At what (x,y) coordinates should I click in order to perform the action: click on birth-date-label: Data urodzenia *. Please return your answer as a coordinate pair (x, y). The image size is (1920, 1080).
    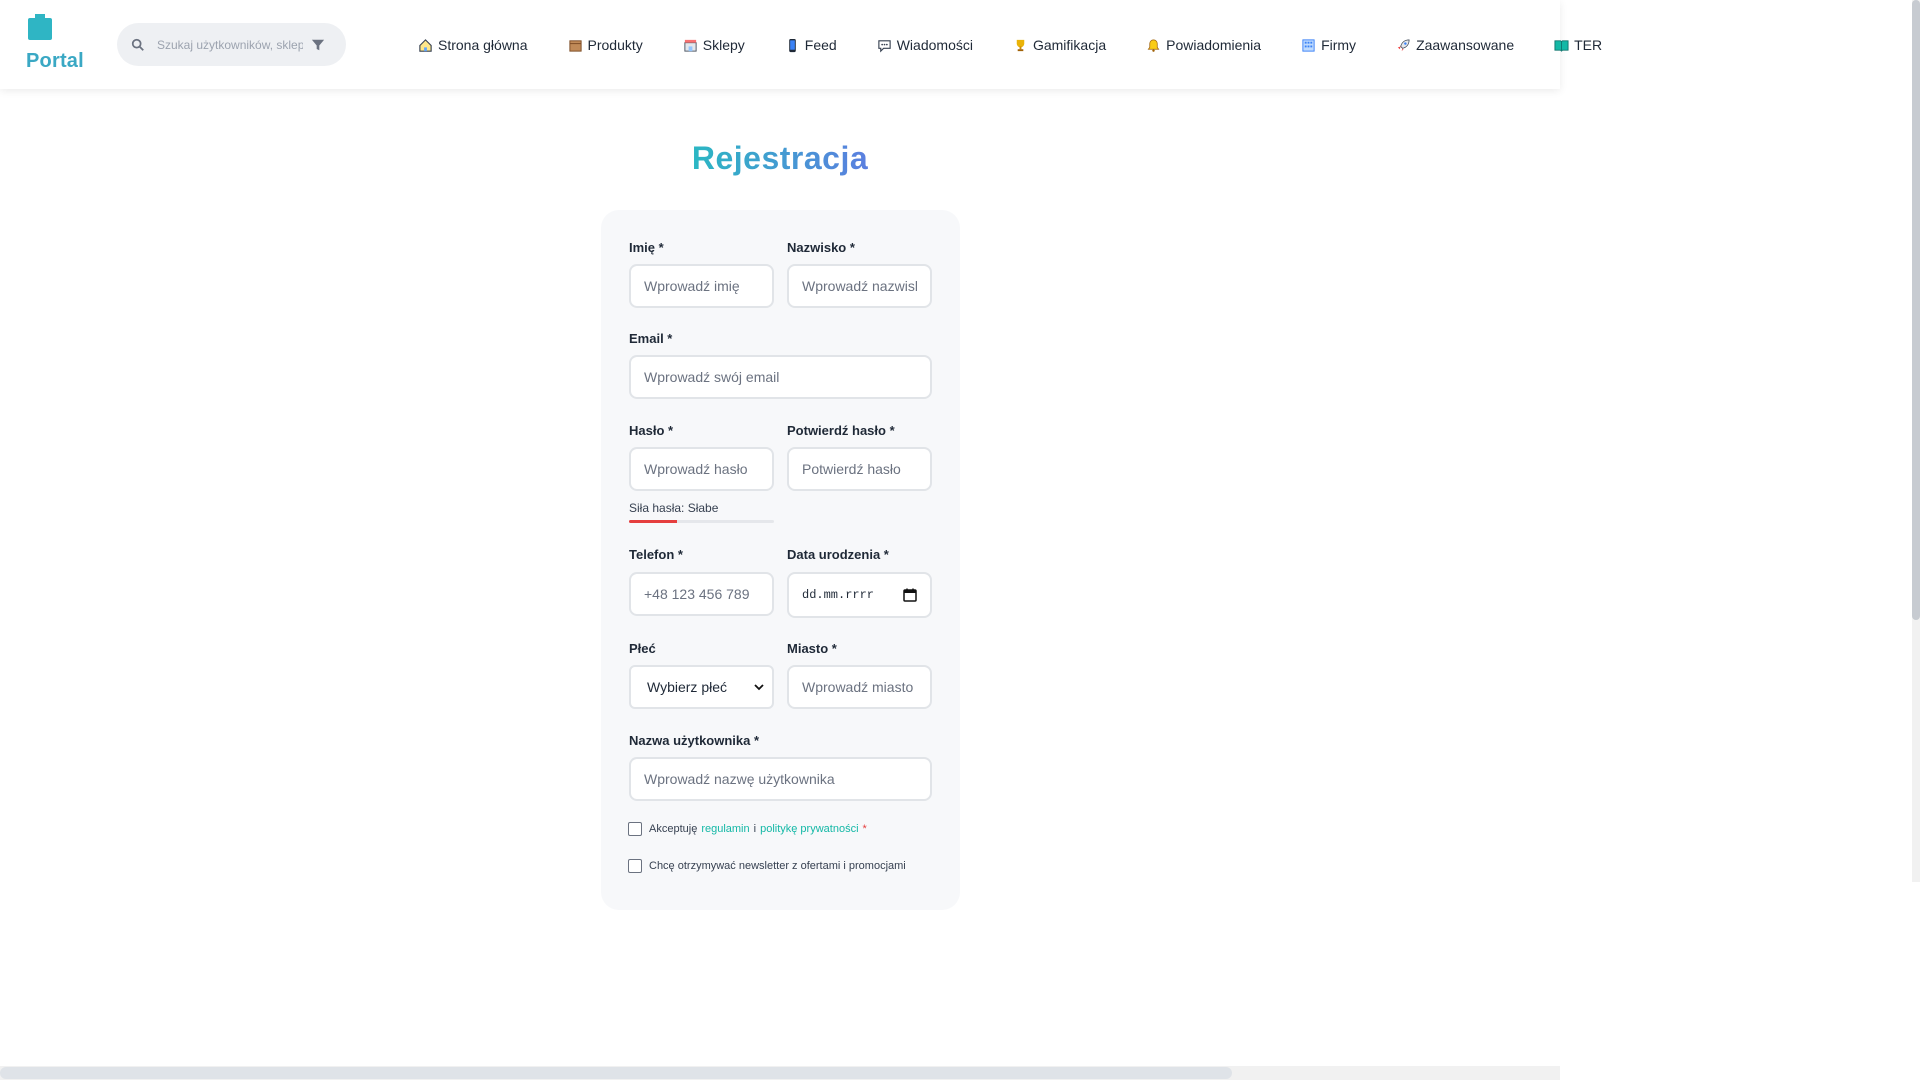
    Looking at the image, I should click on (838, 554).